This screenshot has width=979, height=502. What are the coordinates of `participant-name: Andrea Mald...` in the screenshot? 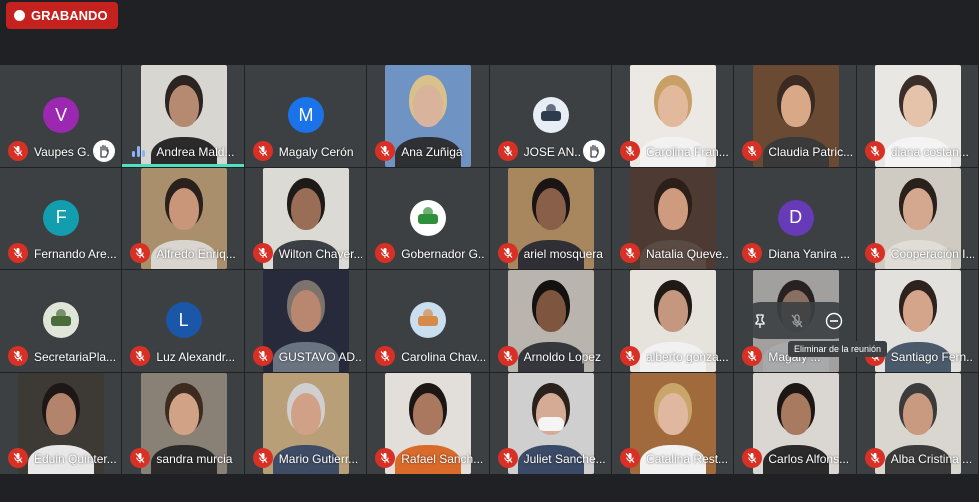 It's located at (195, 151).